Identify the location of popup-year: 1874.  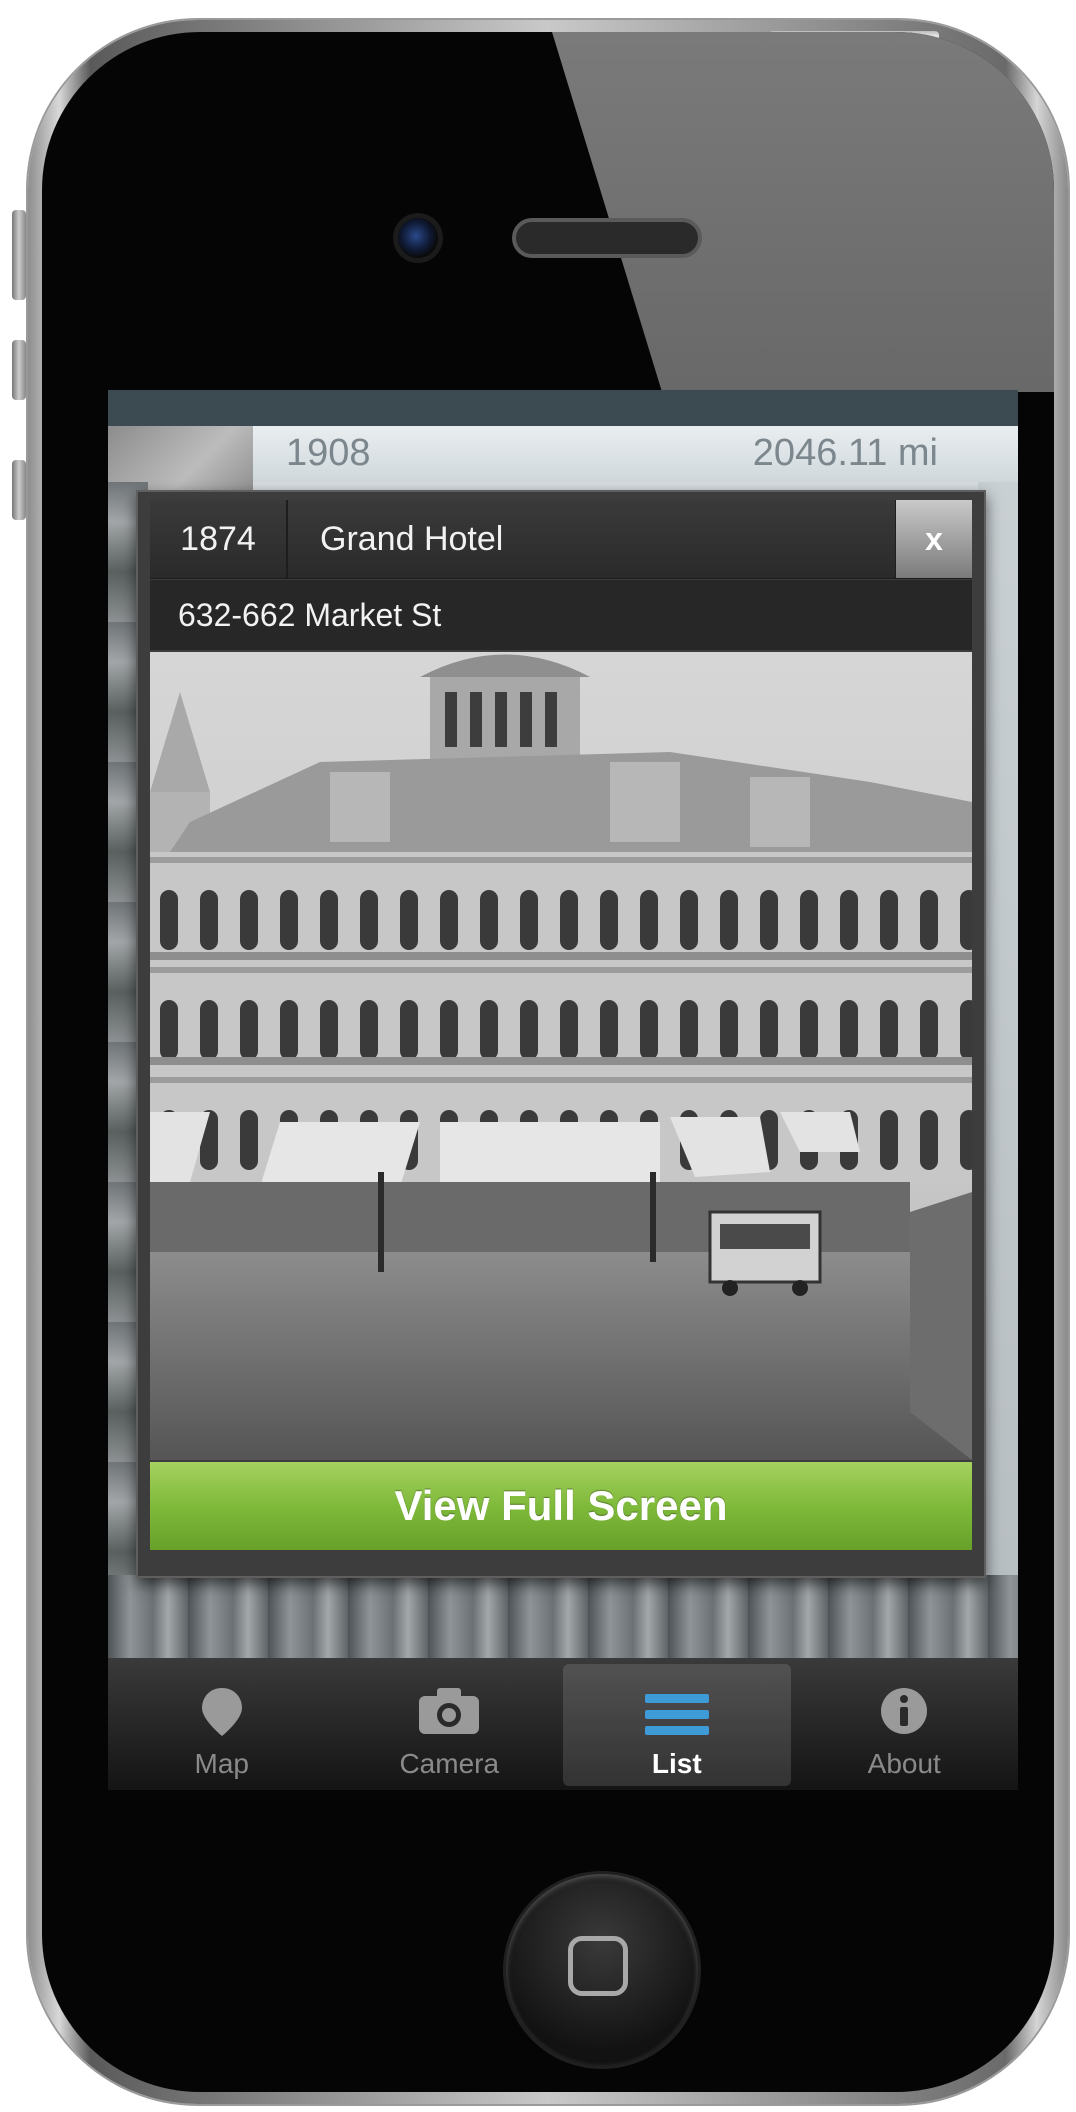
(219, 539).